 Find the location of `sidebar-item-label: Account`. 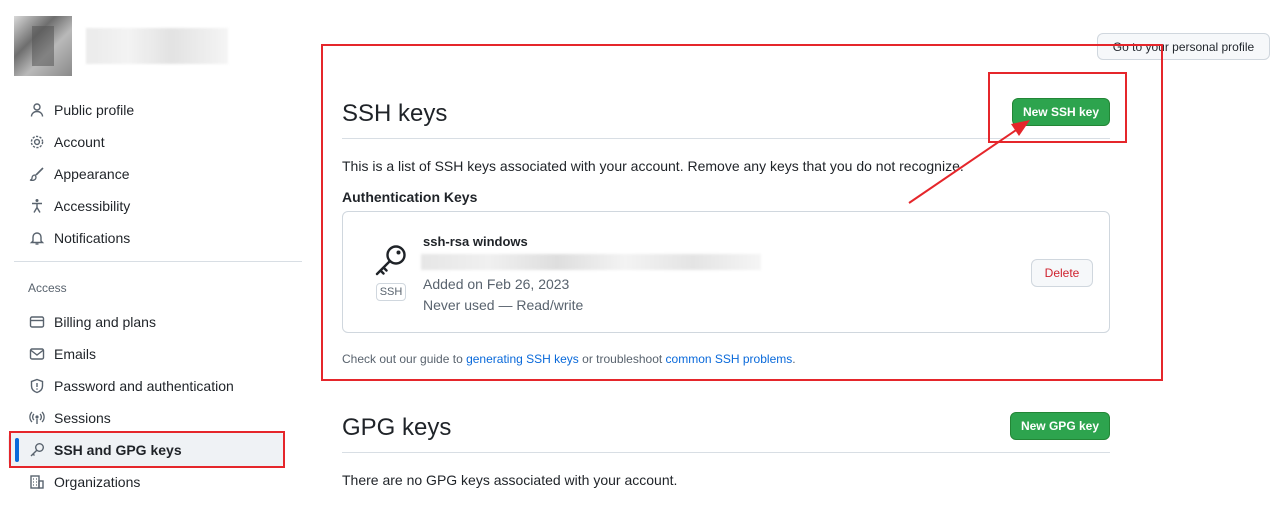

sidebar-item-label: Account is located at coordinates (79, 142).